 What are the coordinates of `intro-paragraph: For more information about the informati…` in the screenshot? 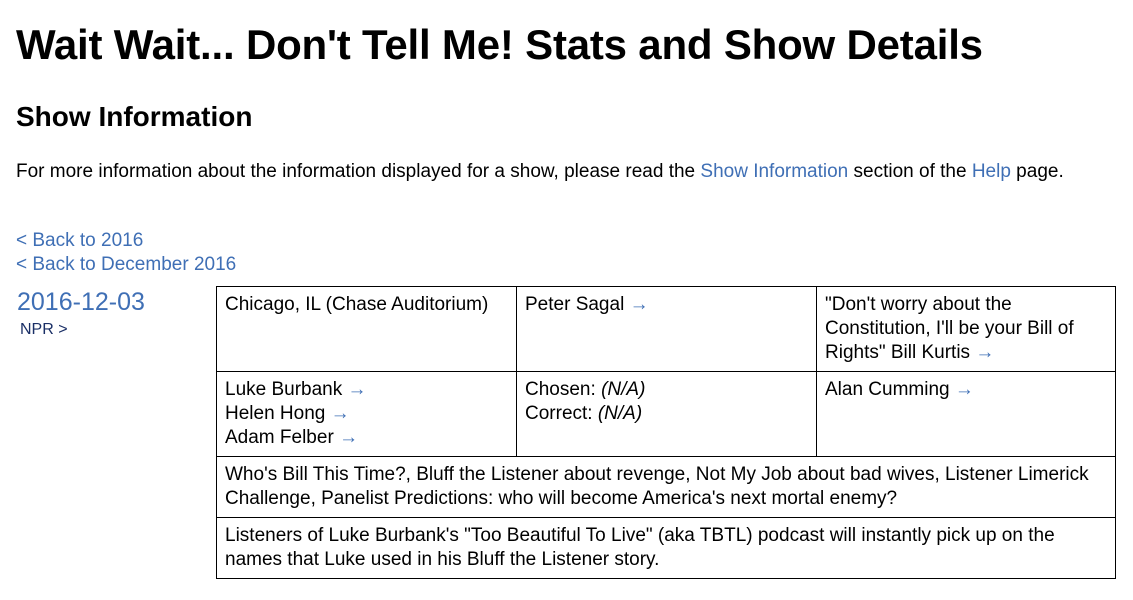 It's located at (541, 172).